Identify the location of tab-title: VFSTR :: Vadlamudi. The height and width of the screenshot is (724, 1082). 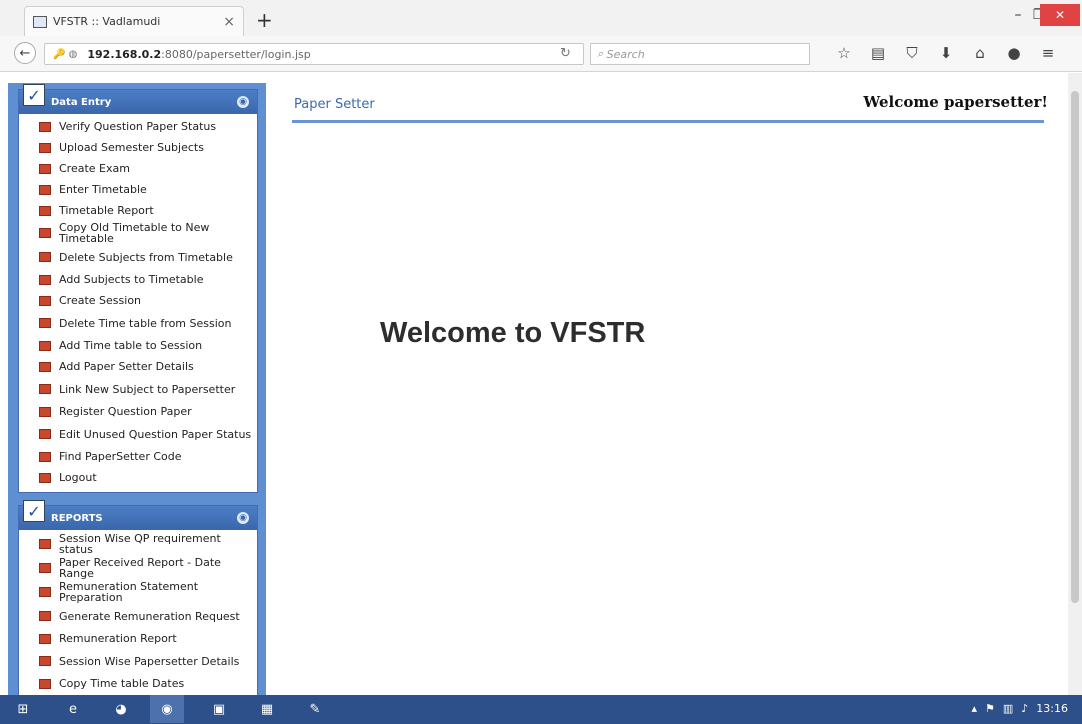
(107, 21).